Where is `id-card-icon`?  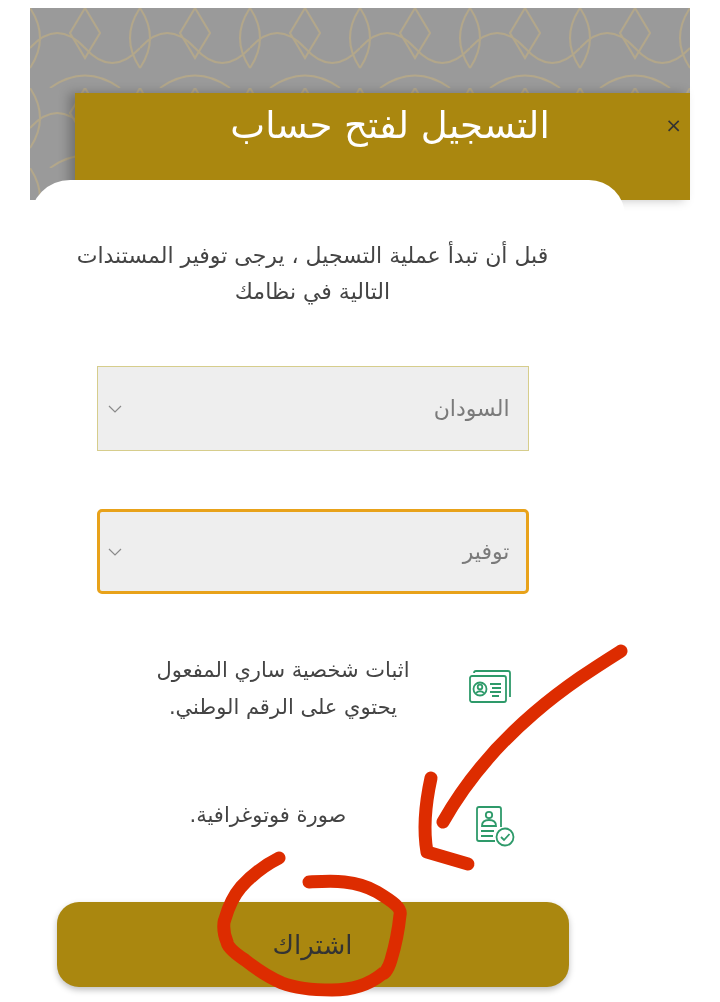 id-card-icon is located at coordinates (490, 687).